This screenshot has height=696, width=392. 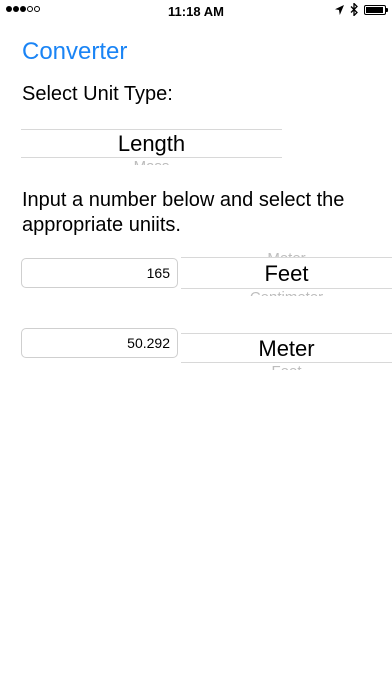 What do you see at coordinates (286, 292) in the screenshot?
I see `from-unit-option-below: Centimeter` at bounding box center [286, 292].